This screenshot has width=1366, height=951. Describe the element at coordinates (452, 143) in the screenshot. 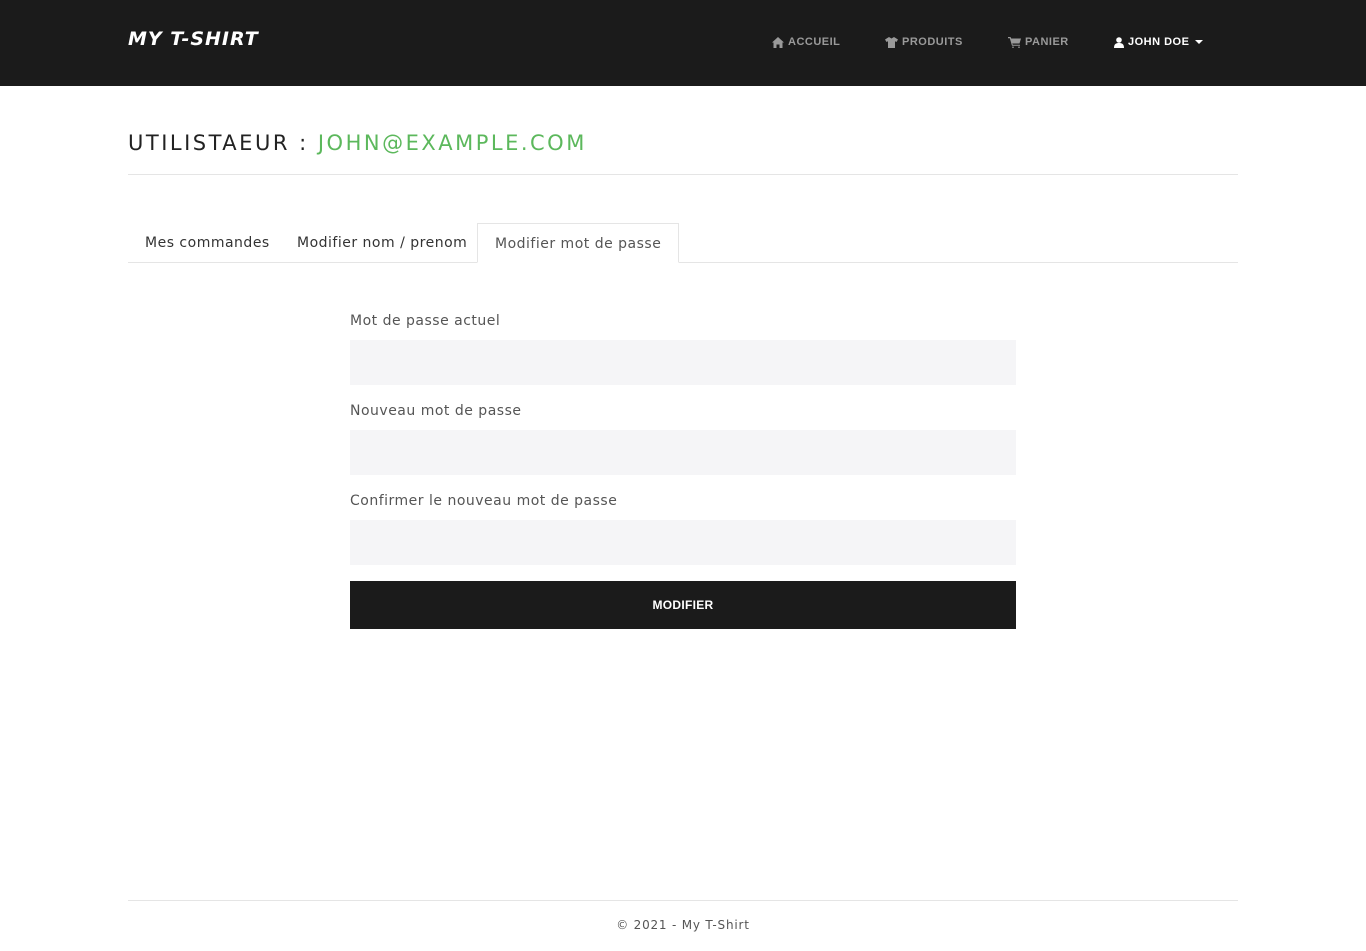

I see `user-email: JOHN@EXAMPLE.COM` at that location.